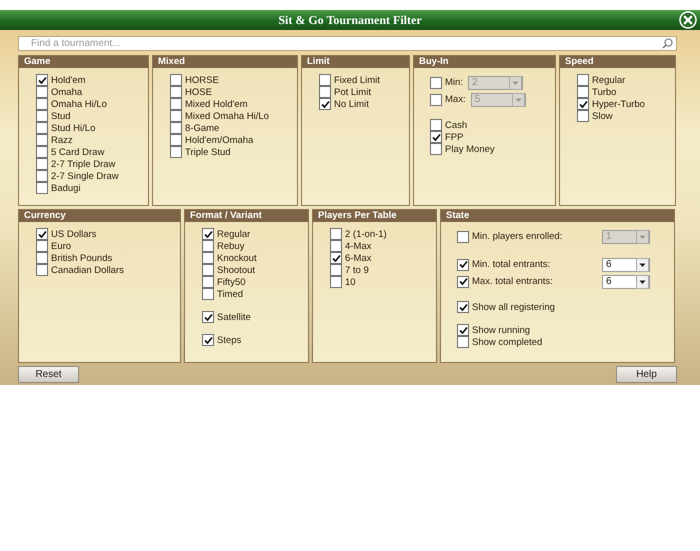 Image resolution: width=700 pixels, height=551 pixels. I want to click on checkbox-label: Show running, so click(501, 330).